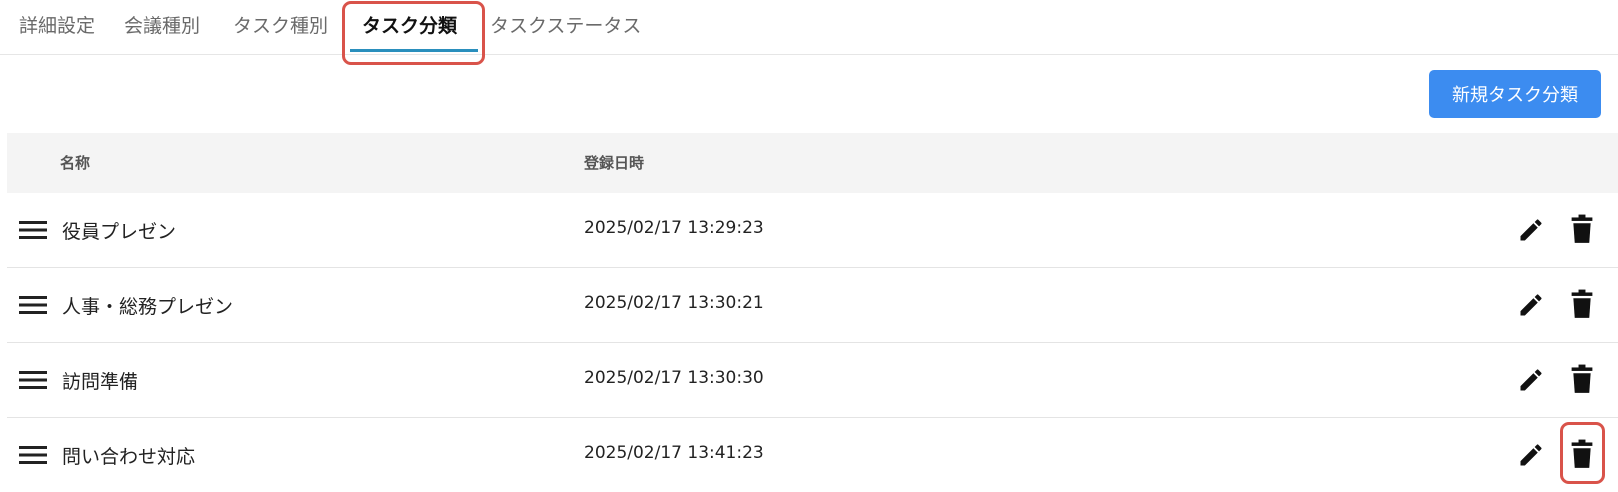 Image resolution: width=1618 pixels, height=492 pixels. What do you see at coordinates (162, 26) in the screenshot?
I see `tab-meeting-types: 会議種別` at bounding box center [162, 26].